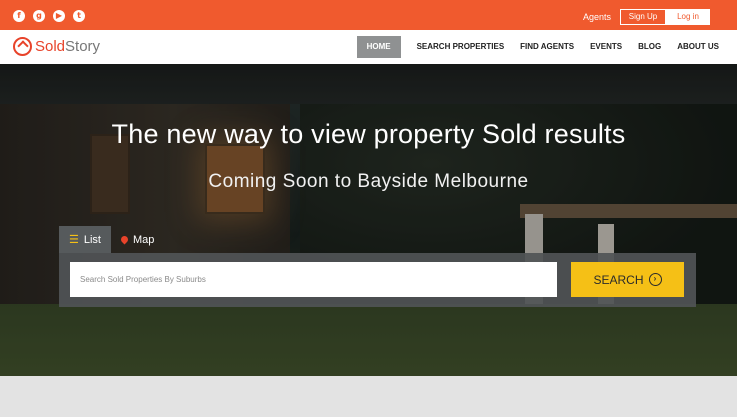 This screenshot has width=737, height=417. What do you see at coordinates (547, 47) in the screenshot?
I see `nav-find-agents: FIND AGENTS` at bounding box center [547, 47].